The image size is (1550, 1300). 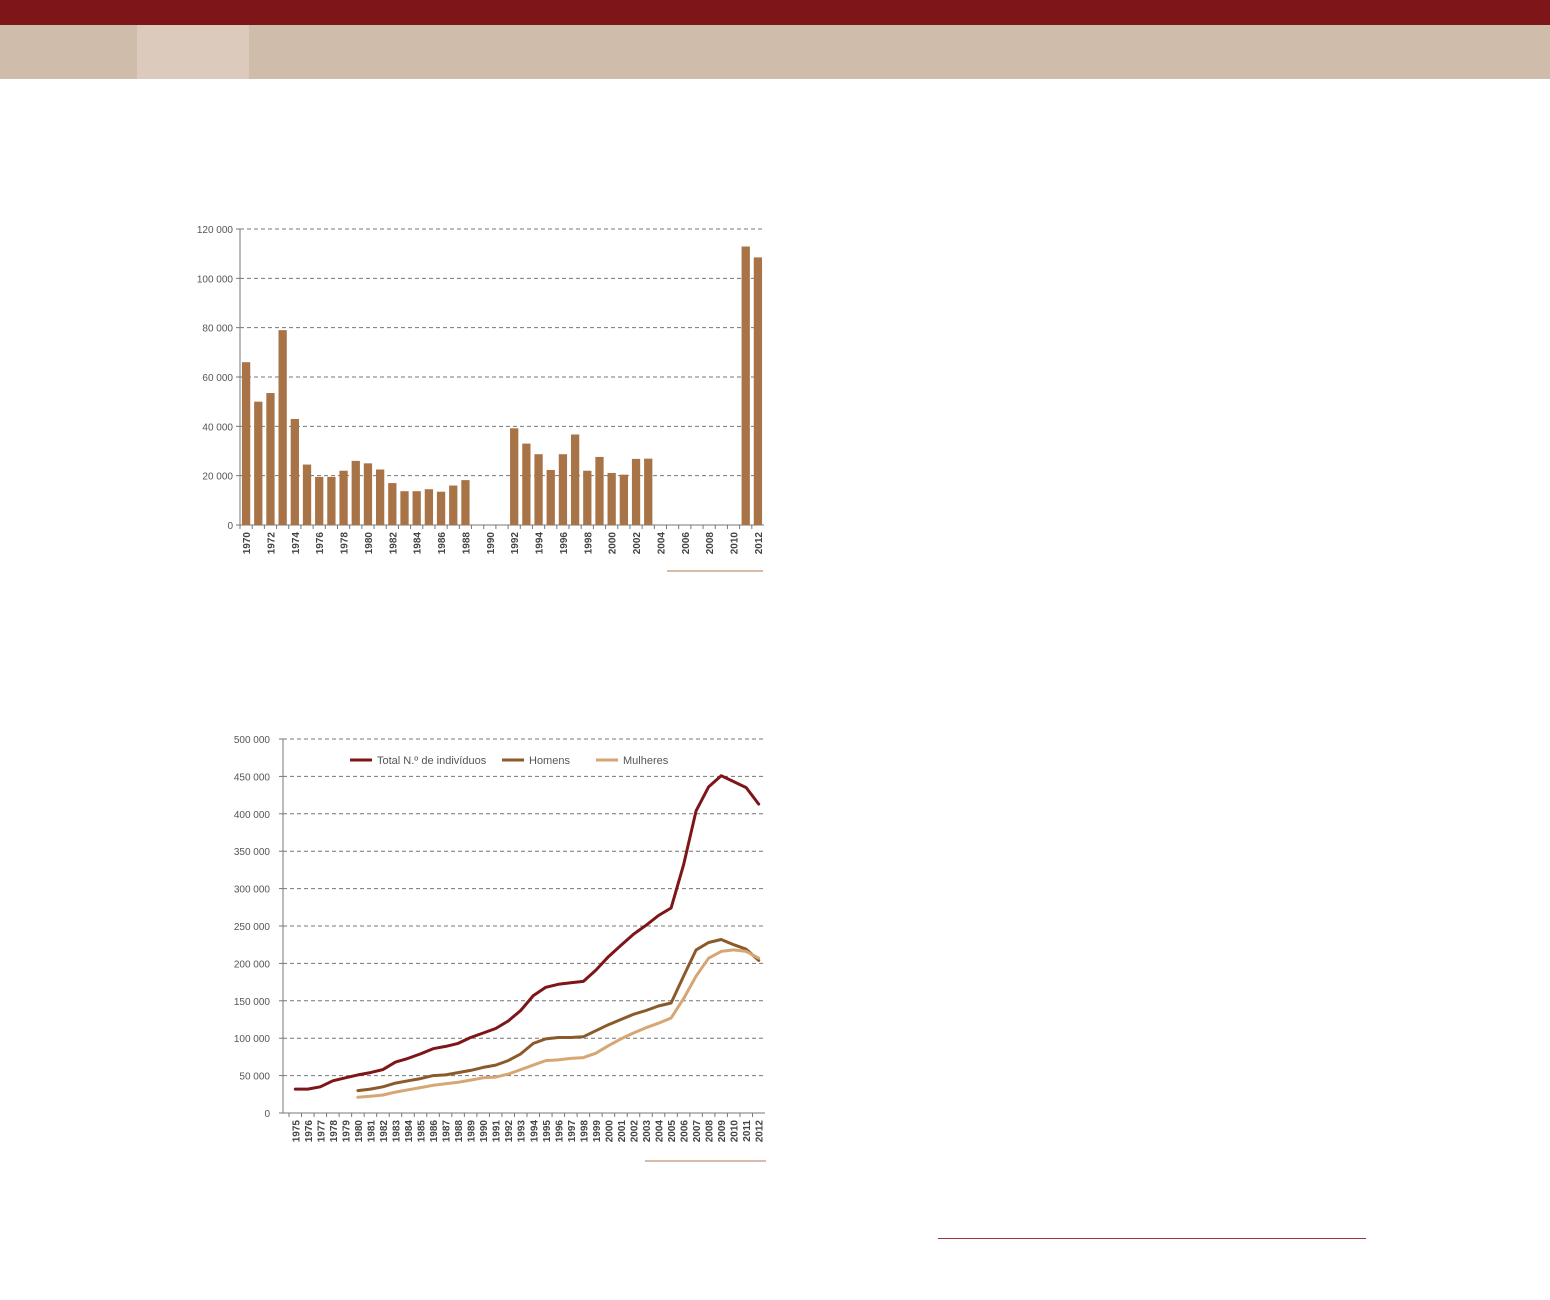 I want to click on legend-label: Total N.º de indivíduos, so click(x=432, y=761).